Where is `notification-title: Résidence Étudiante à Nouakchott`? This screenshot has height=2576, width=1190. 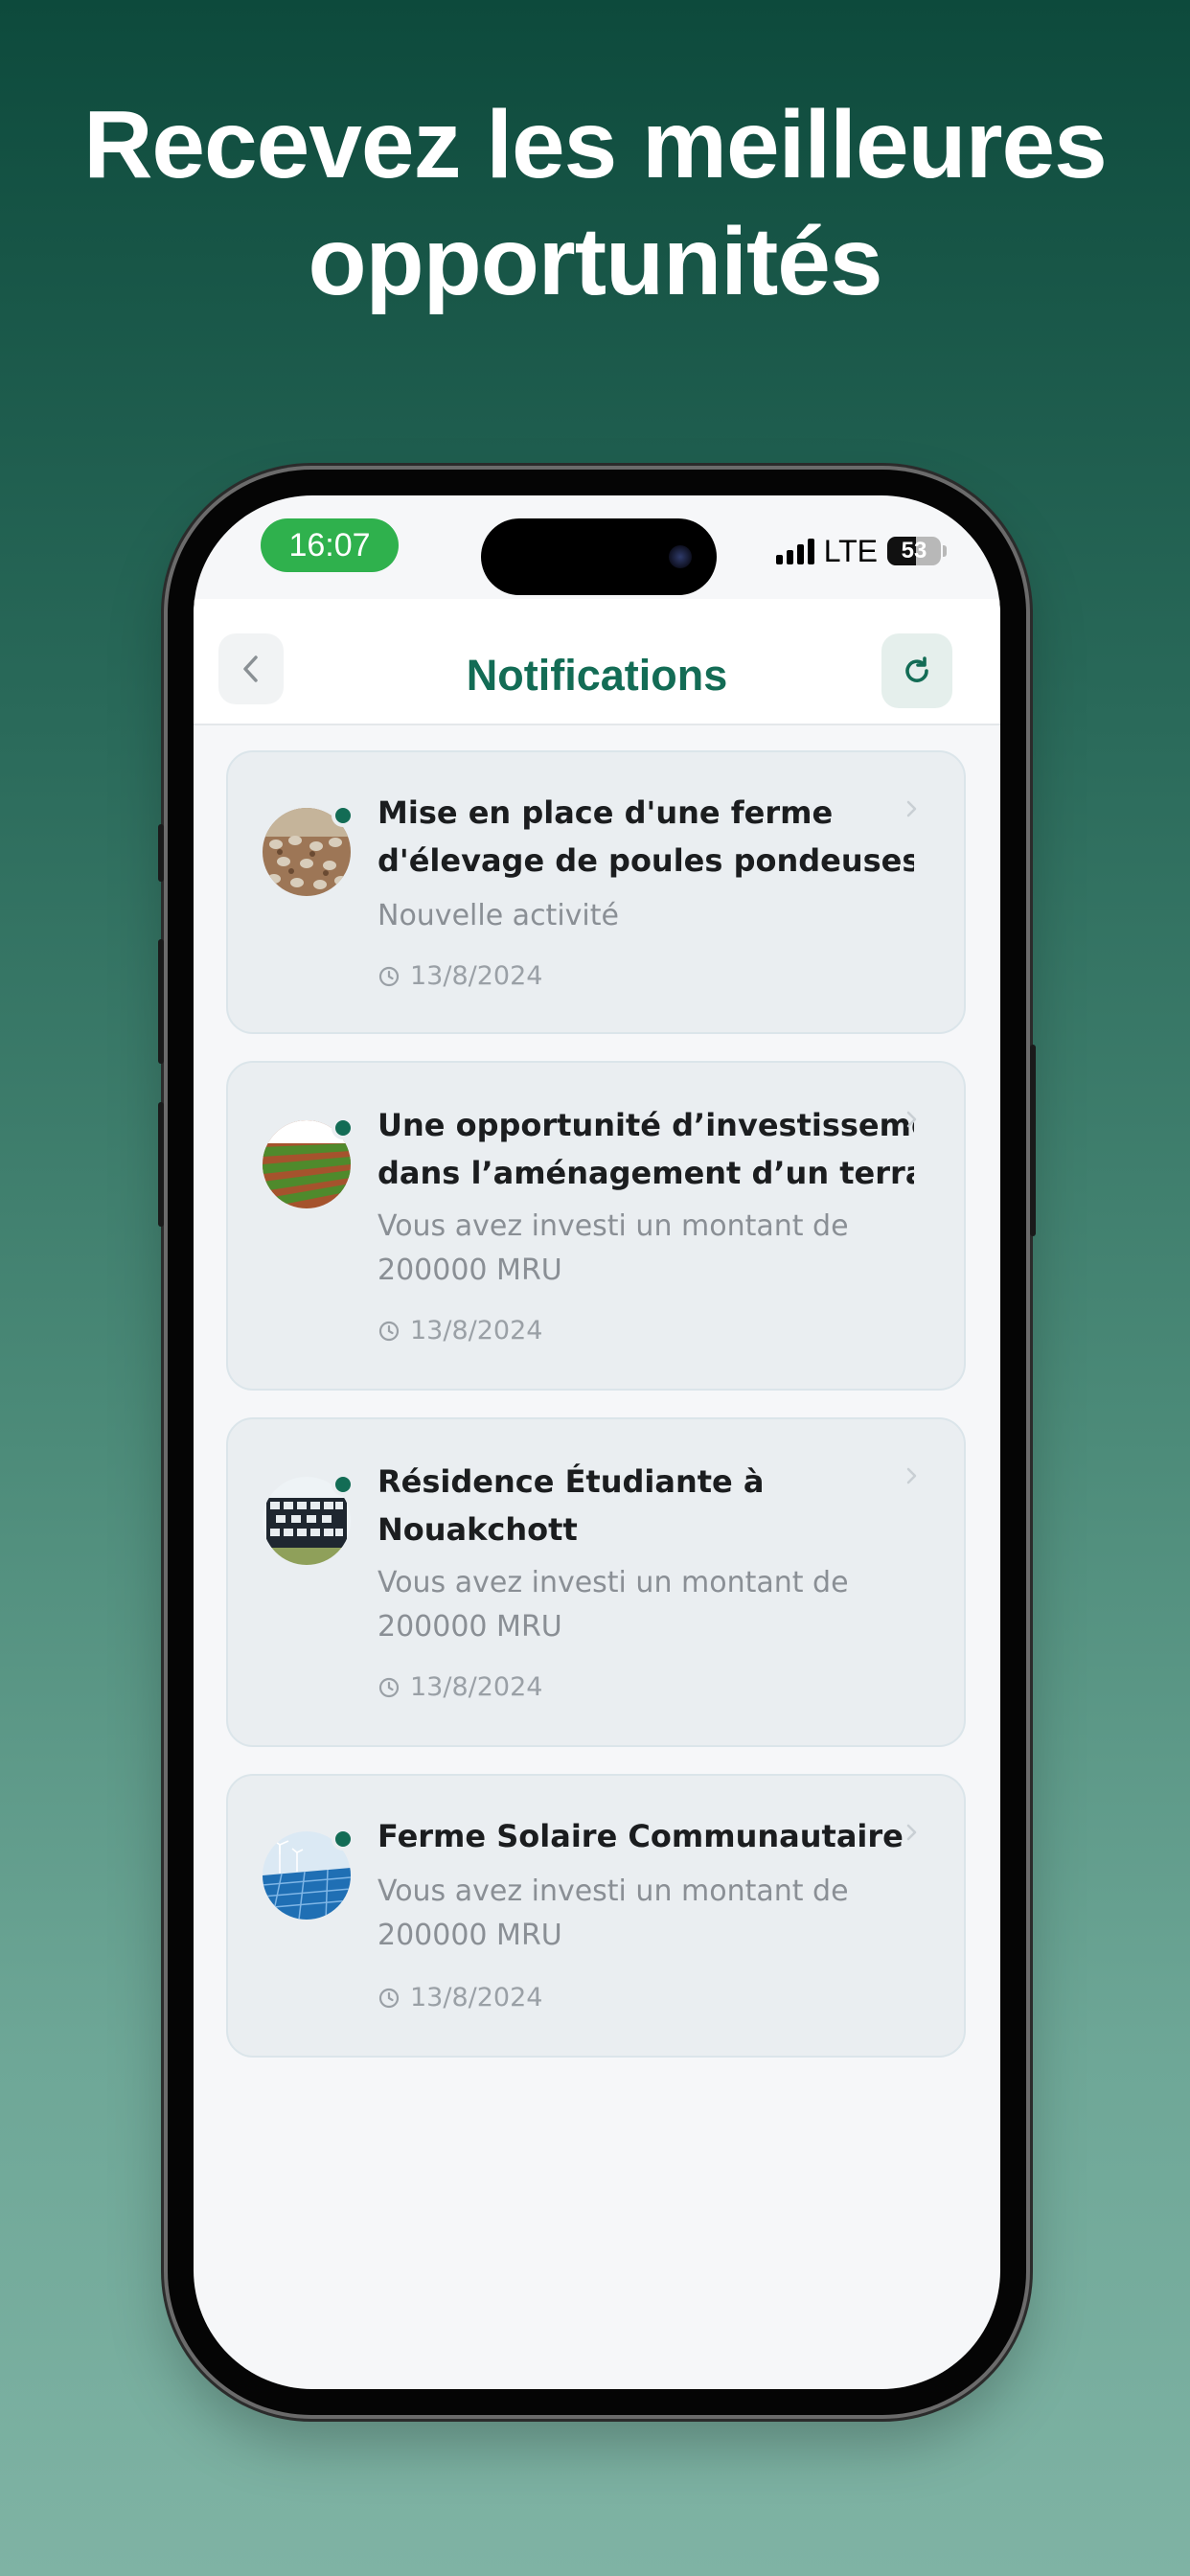 notification-title: Résidence Étudiante à Nouakchott is located at coordinates (572, 1506).